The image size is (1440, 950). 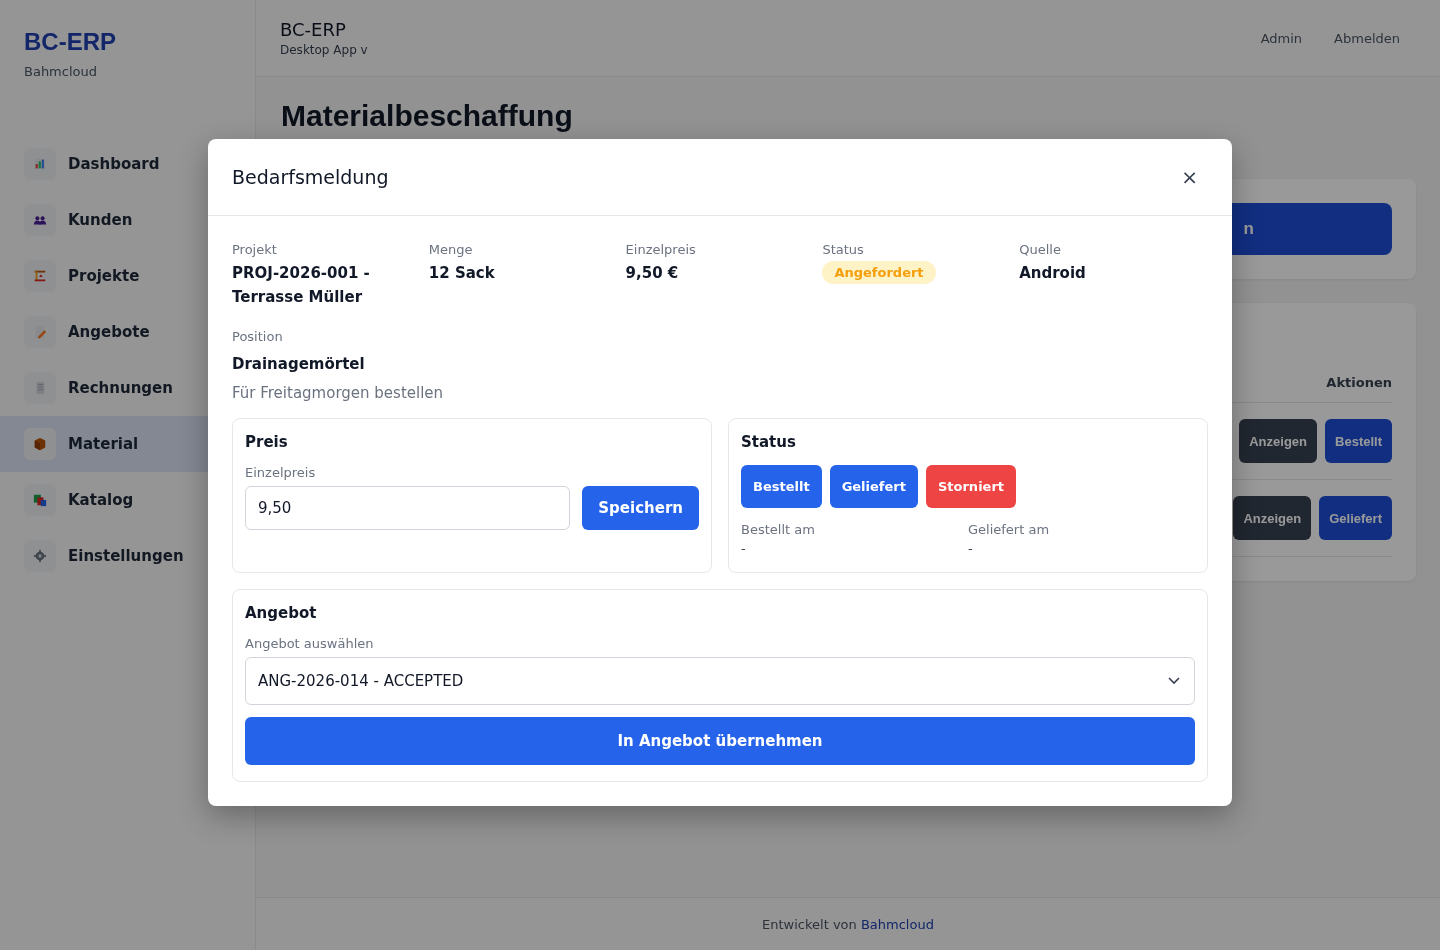 What do you see at coordinates (640, 508) in the screenshot?
I see `save-button: Speichern` at bounding box center [640, 508].